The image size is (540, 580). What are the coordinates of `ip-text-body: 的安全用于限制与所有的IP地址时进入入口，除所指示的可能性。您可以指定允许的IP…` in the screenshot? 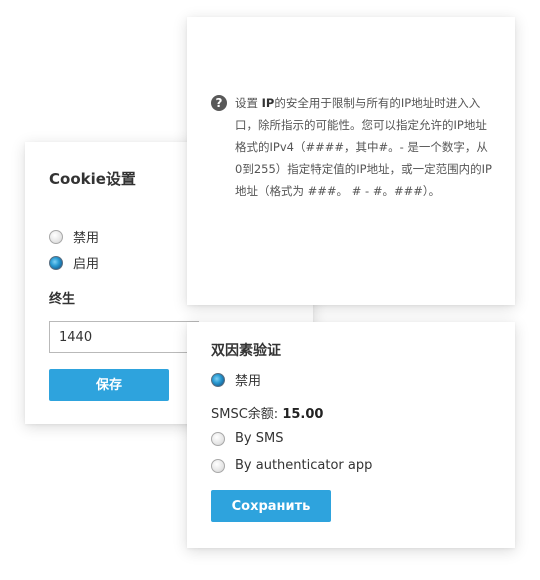 It's located at (363, 147).